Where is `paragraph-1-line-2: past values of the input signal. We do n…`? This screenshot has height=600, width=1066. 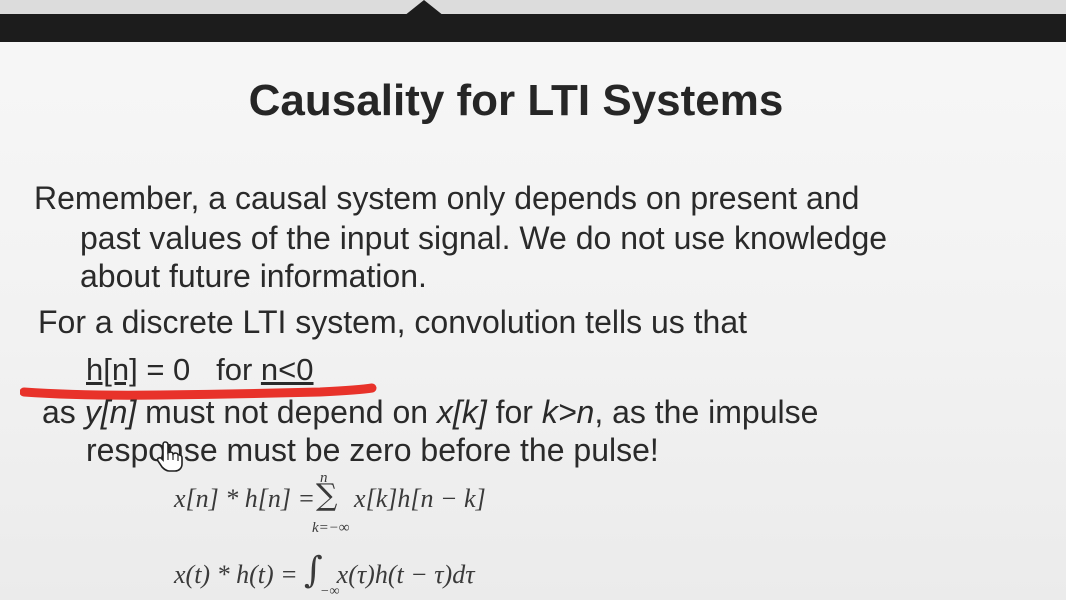 paragraph-1-line-2: past values of the input signal. We do n… is located at coordinates (484, 238).